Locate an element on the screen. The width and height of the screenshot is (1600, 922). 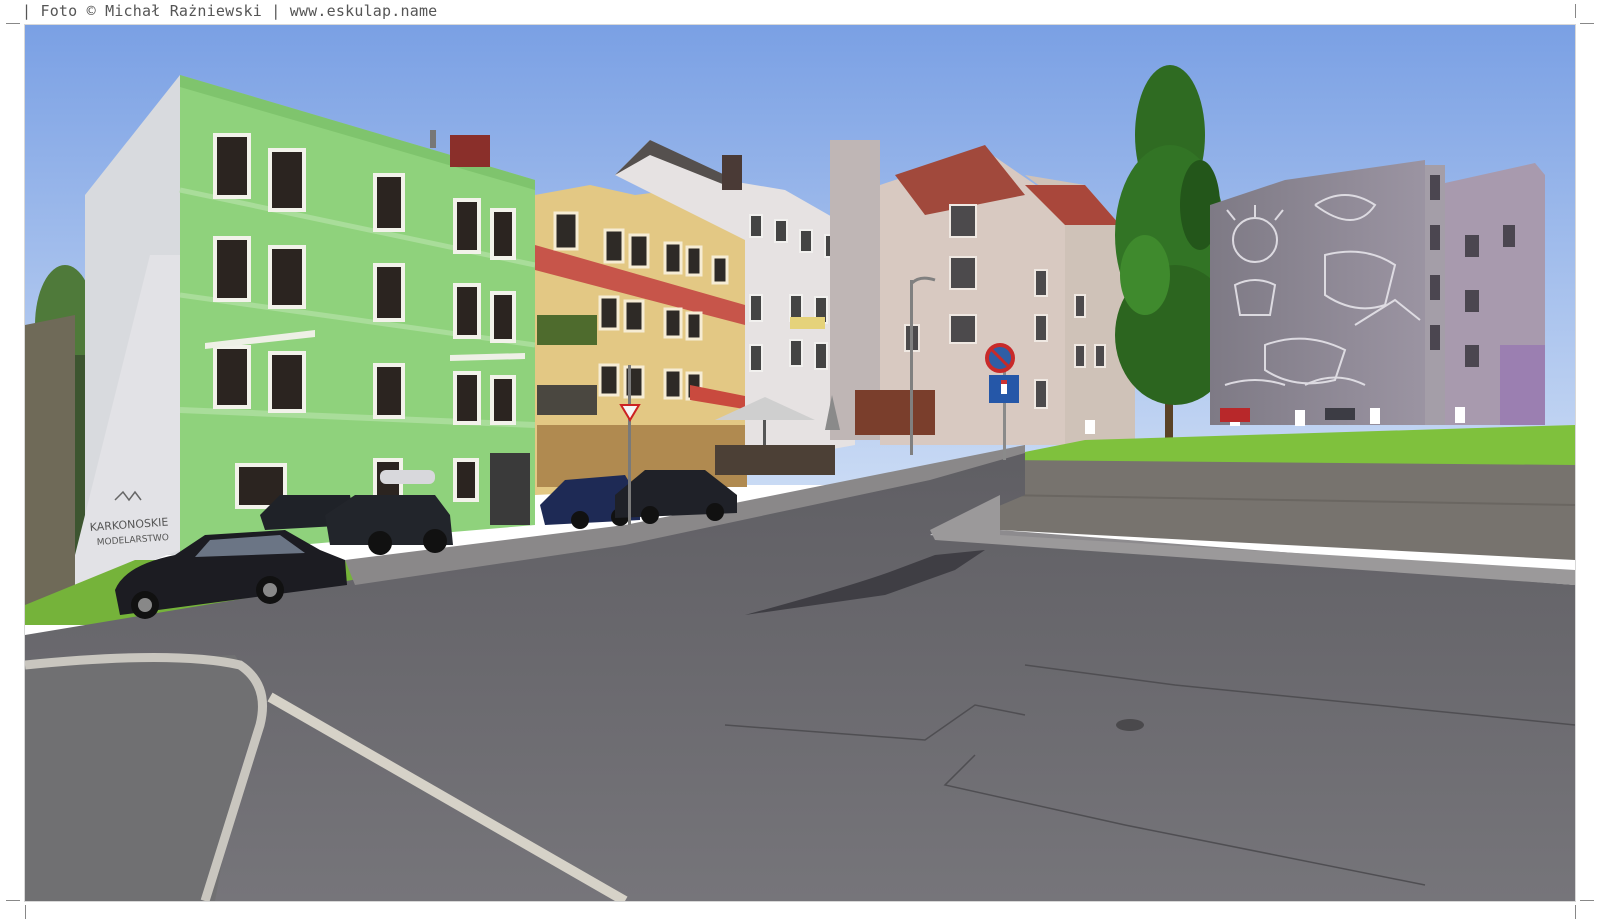
crop-mark-bottom-right is located at coordinates (1587, 900).